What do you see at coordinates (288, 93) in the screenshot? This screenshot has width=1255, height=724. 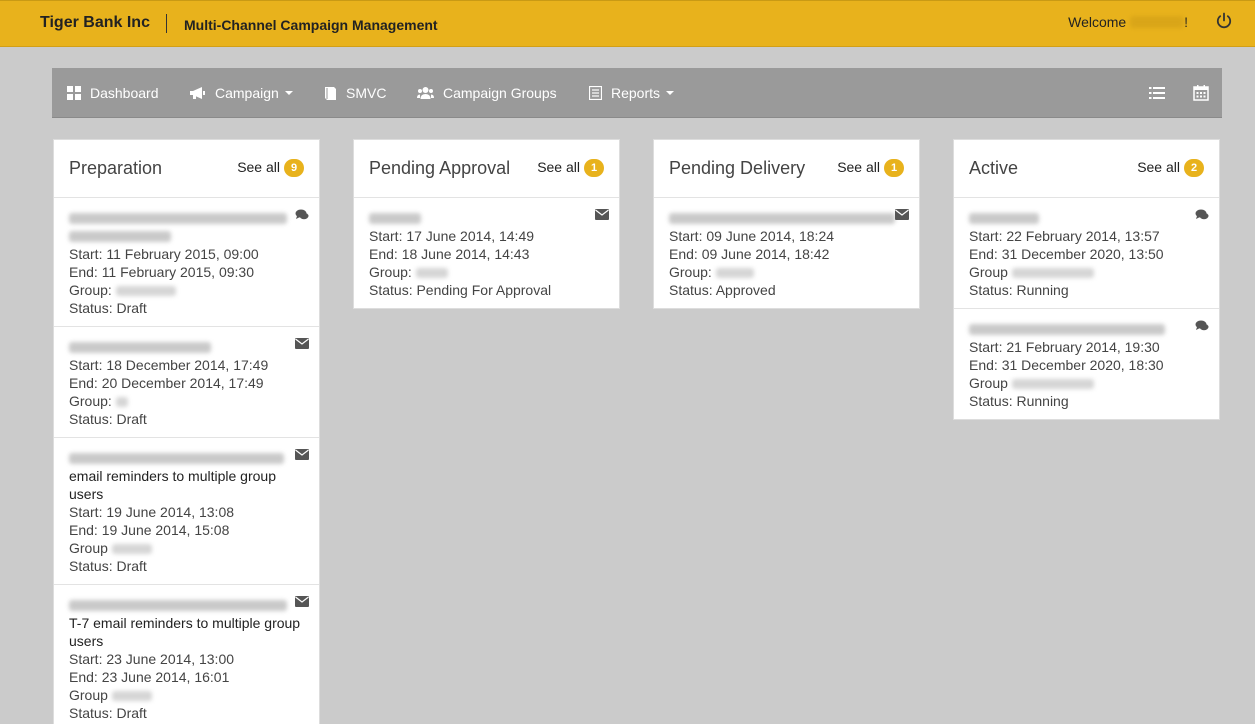 I see `chevron-down-icon` at bounding box center [288, 93].